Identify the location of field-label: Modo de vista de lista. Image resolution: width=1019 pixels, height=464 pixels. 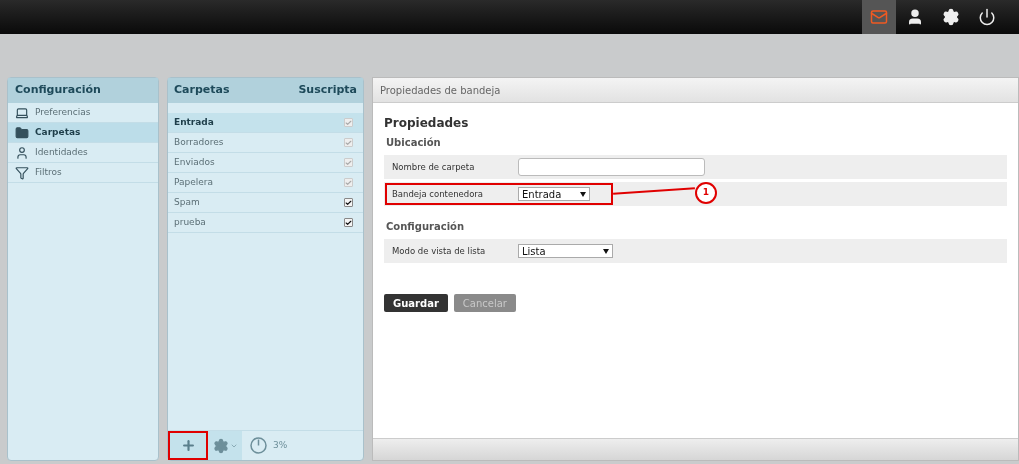
(439, 251).